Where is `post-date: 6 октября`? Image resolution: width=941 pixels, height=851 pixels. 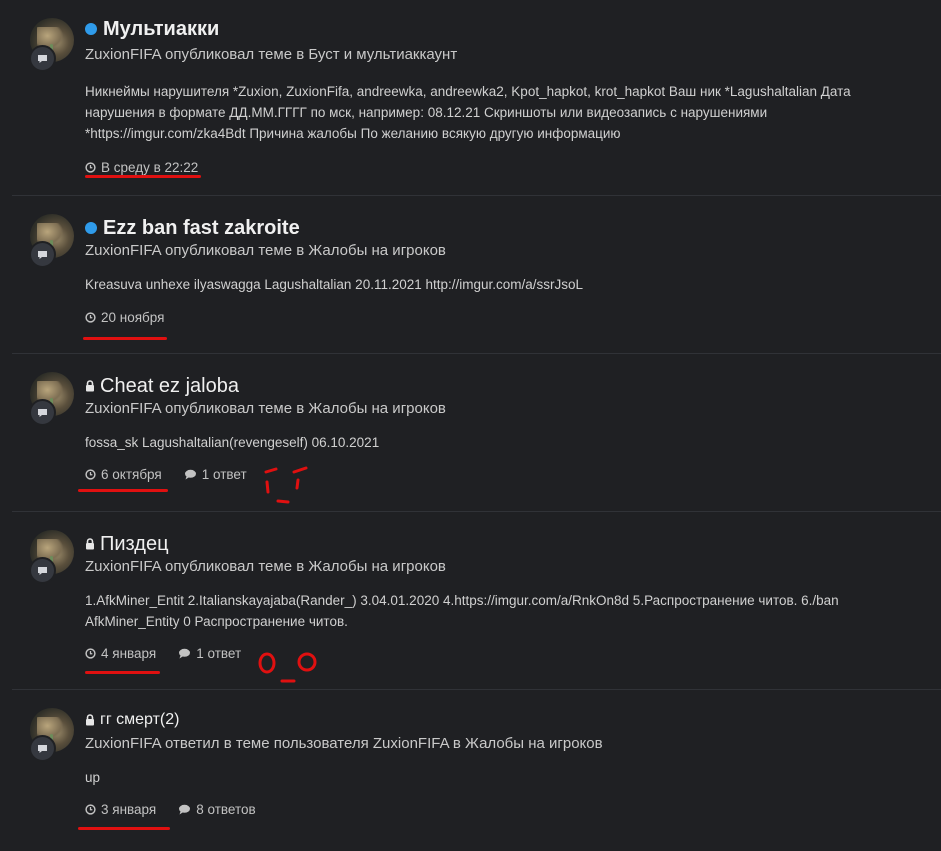 post-date: 6 октября is located at coordinates (123, 474).